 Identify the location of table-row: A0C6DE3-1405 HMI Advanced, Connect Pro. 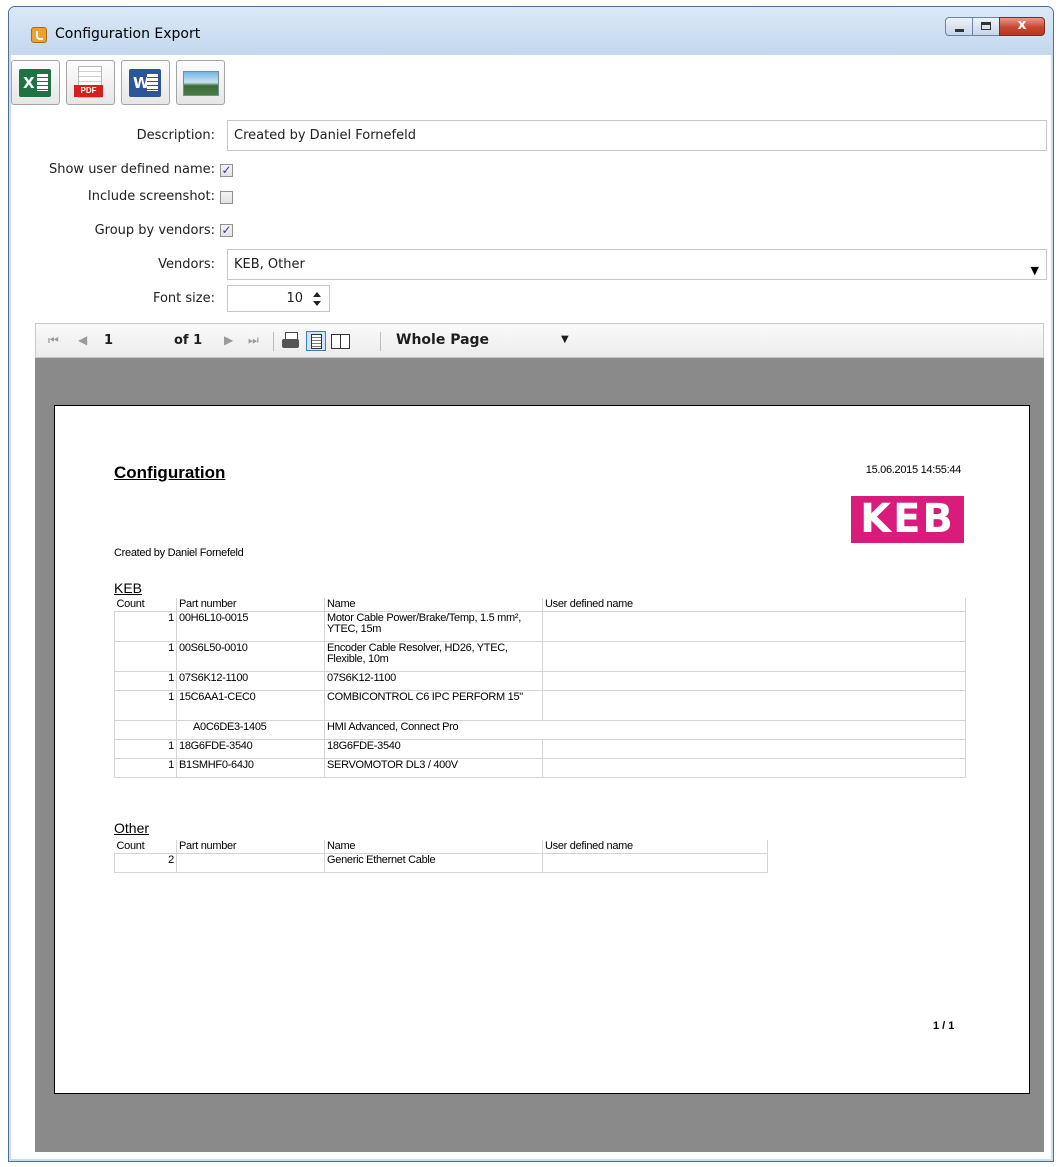
(540, 730).